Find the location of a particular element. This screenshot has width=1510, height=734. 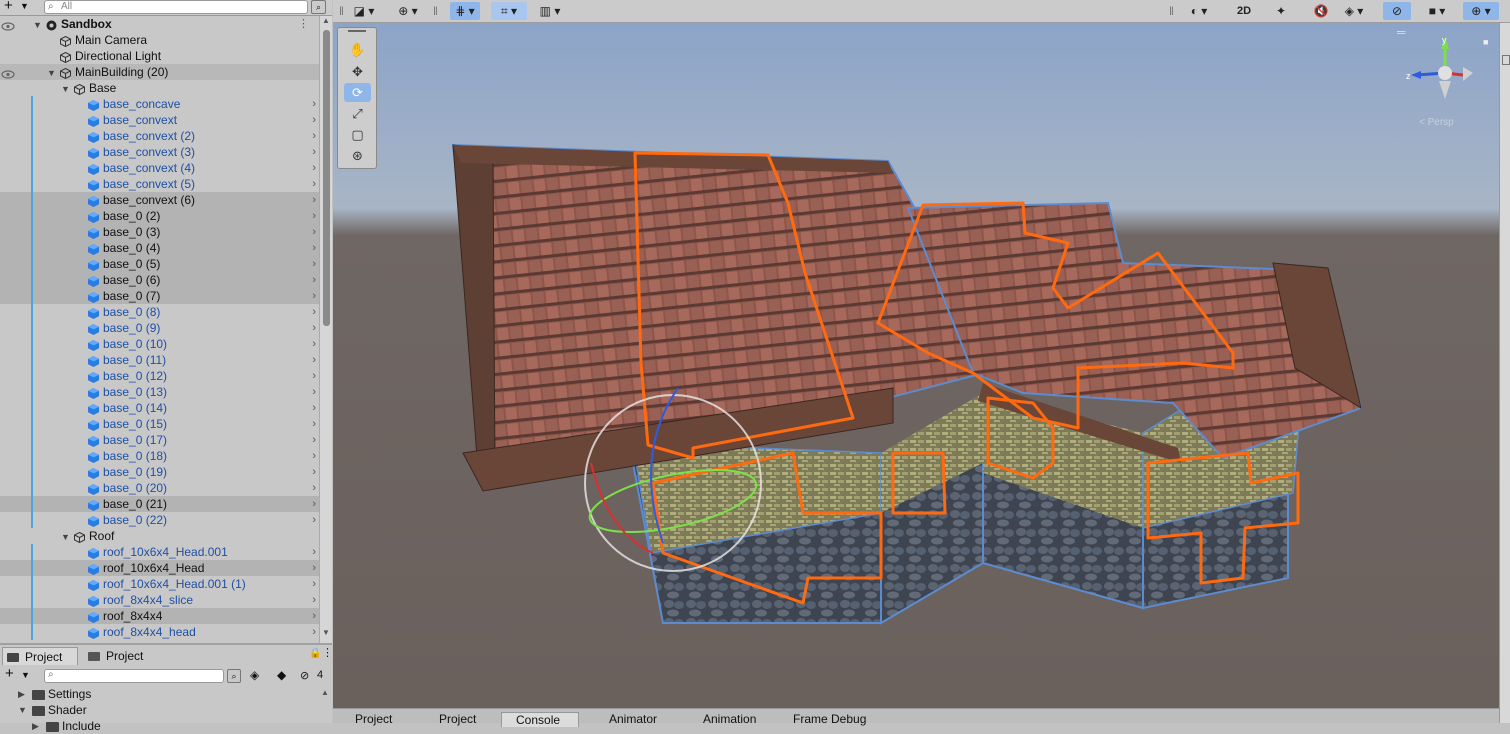

scroll-down-icon: ▼ is located at coordinates (326, 632).